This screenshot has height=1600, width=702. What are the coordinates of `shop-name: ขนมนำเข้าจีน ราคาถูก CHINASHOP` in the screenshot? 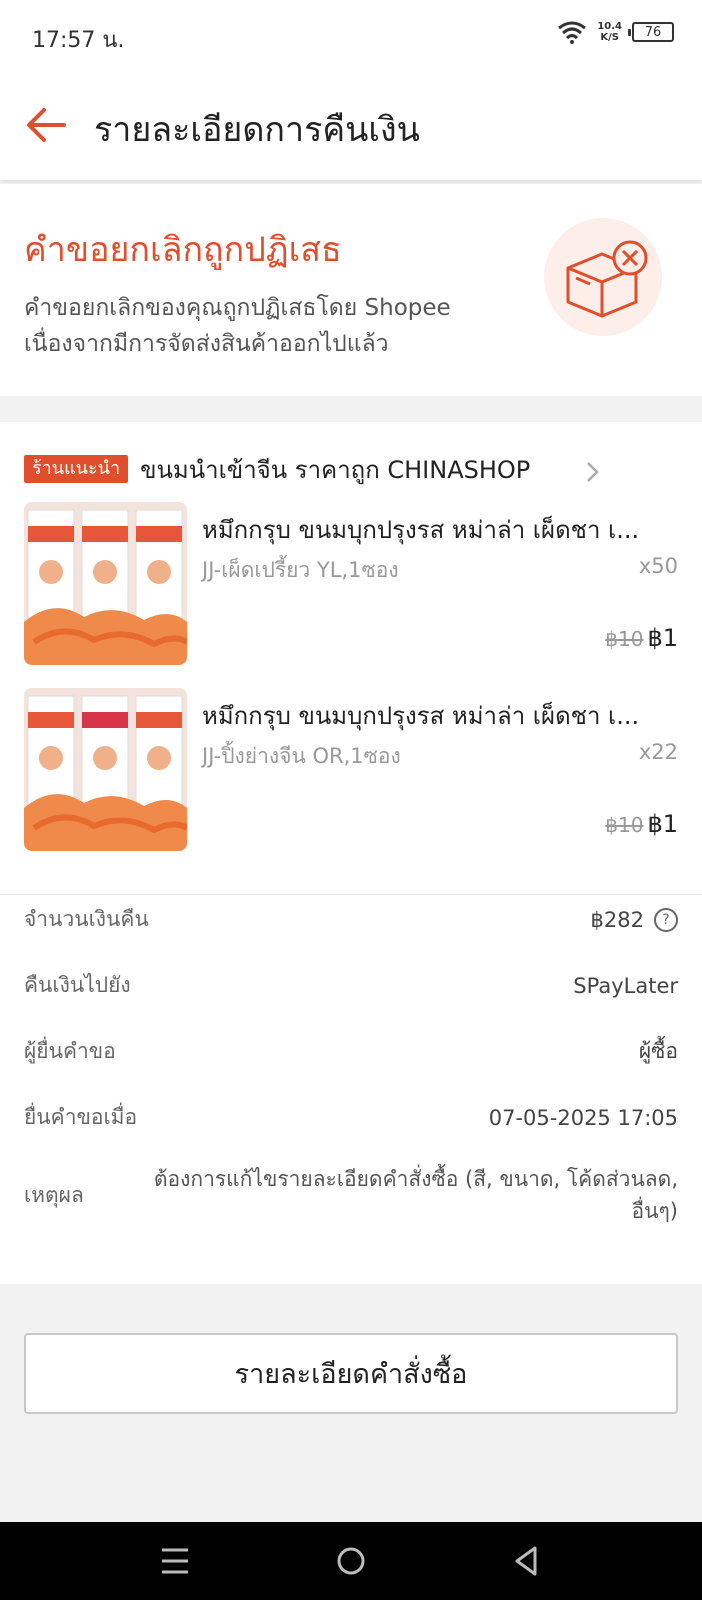 It's located at (335, 469).